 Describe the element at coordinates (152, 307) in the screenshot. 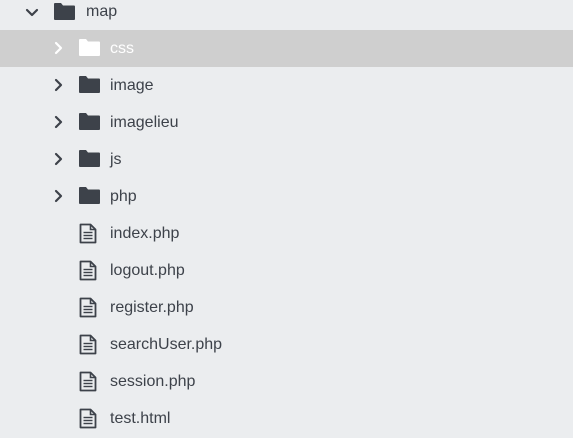

I see `tree-item-label: register.php` at that location.